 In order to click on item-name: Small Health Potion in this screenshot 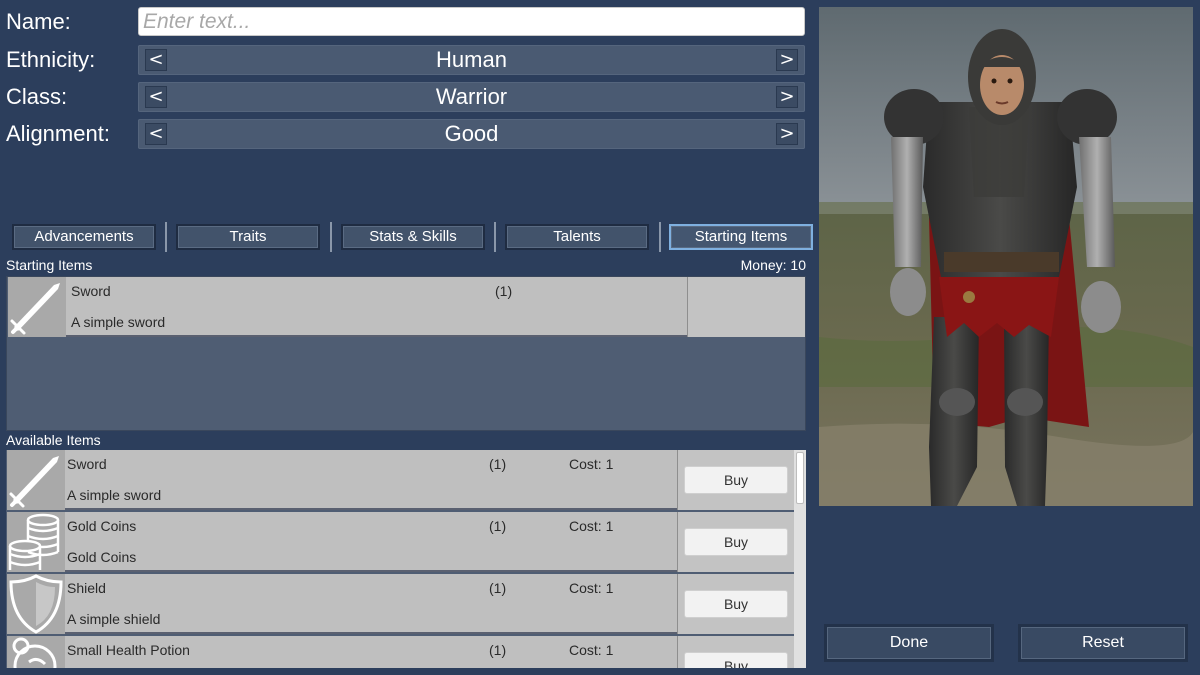, I will do `click(128, 650)`.